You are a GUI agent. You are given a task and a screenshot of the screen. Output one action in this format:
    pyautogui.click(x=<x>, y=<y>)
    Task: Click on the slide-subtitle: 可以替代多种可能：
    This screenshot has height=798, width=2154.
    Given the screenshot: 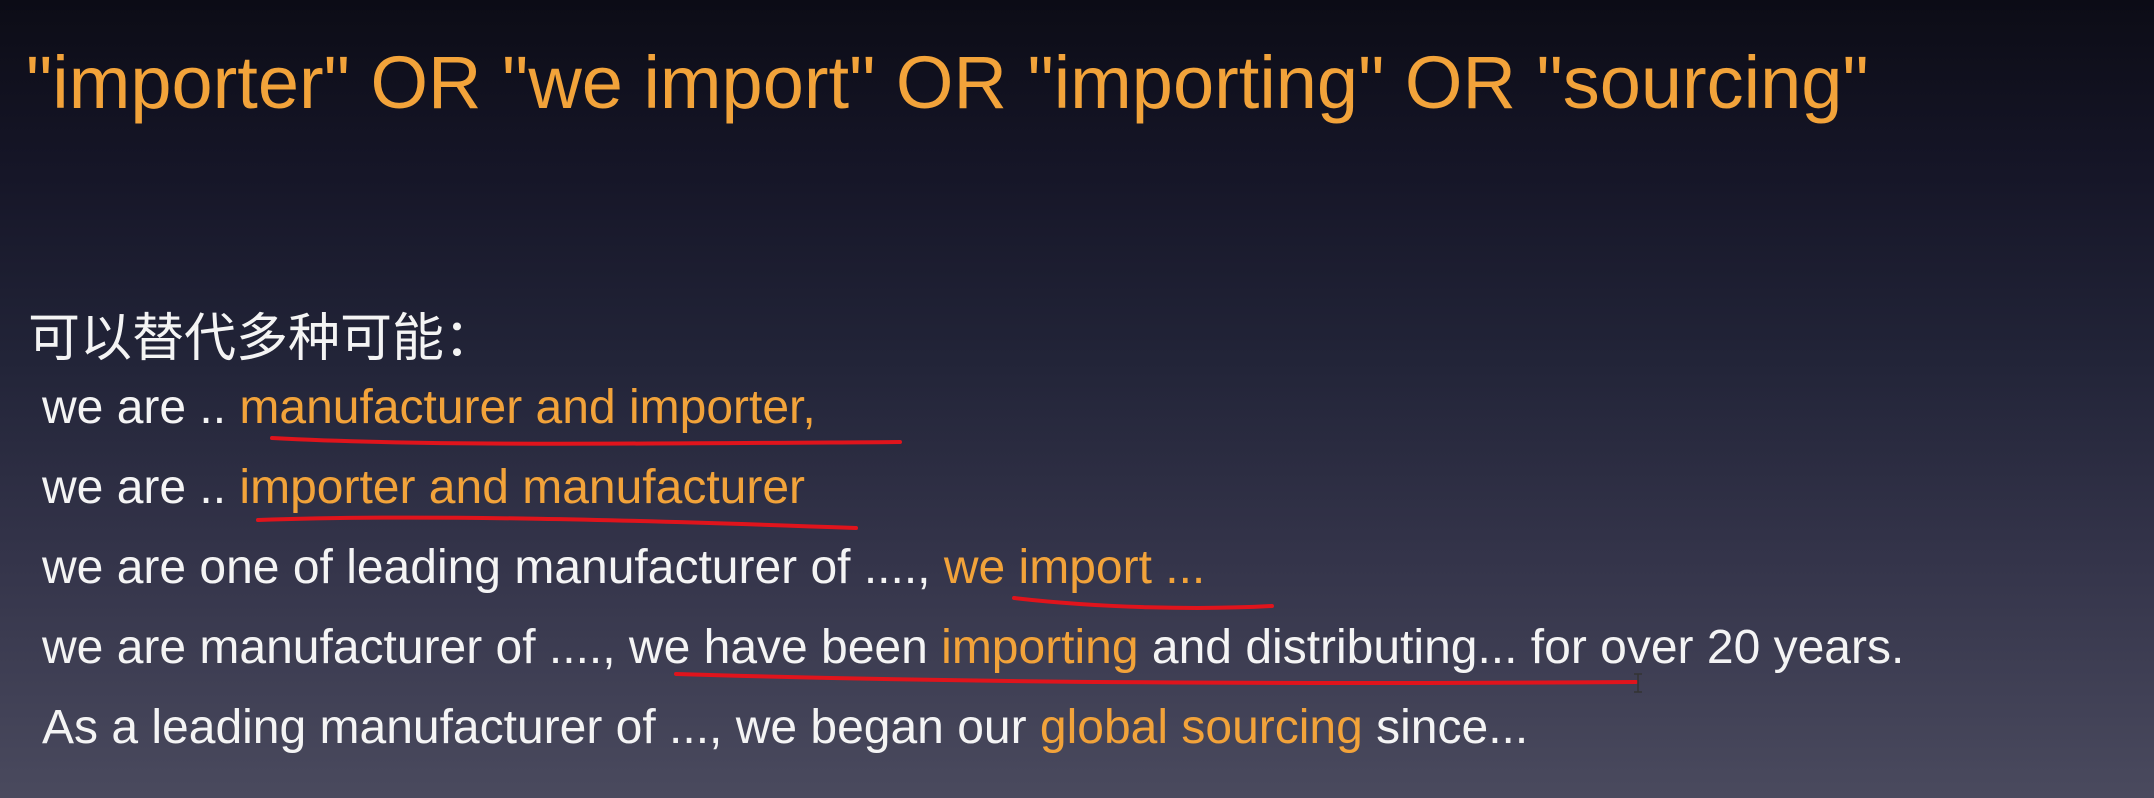 What is the action you would take?
    pyautogui.click(x=262, y=339)
    